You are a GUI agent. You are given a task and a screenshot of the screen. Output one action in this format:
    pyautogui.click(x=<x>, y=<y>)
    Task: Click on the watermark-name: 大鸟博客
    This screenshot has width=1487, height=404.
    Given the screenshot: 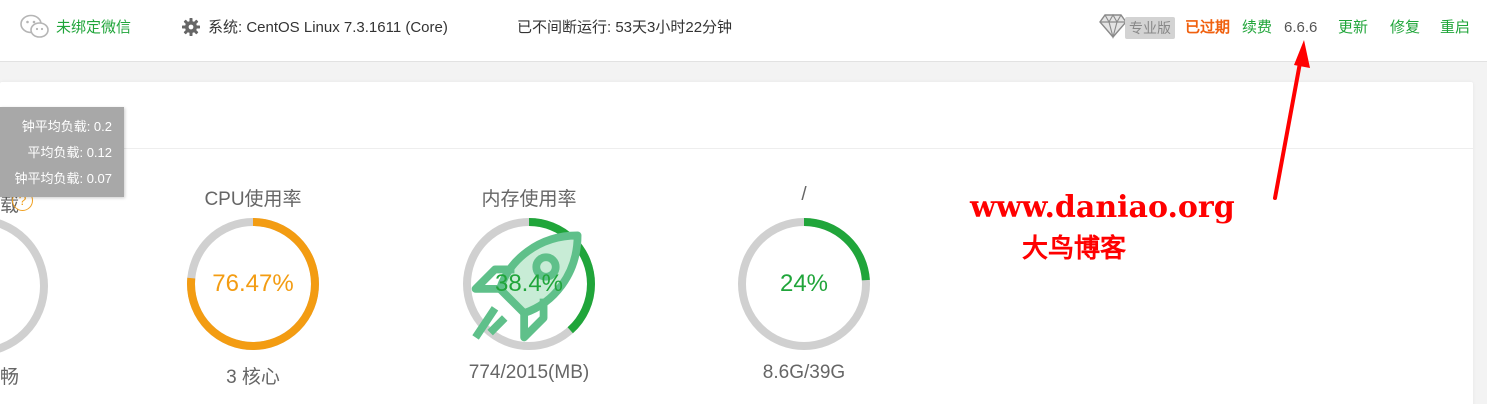 What is the action you would take?
    pyautogui.click(x=1074, y=249)
    